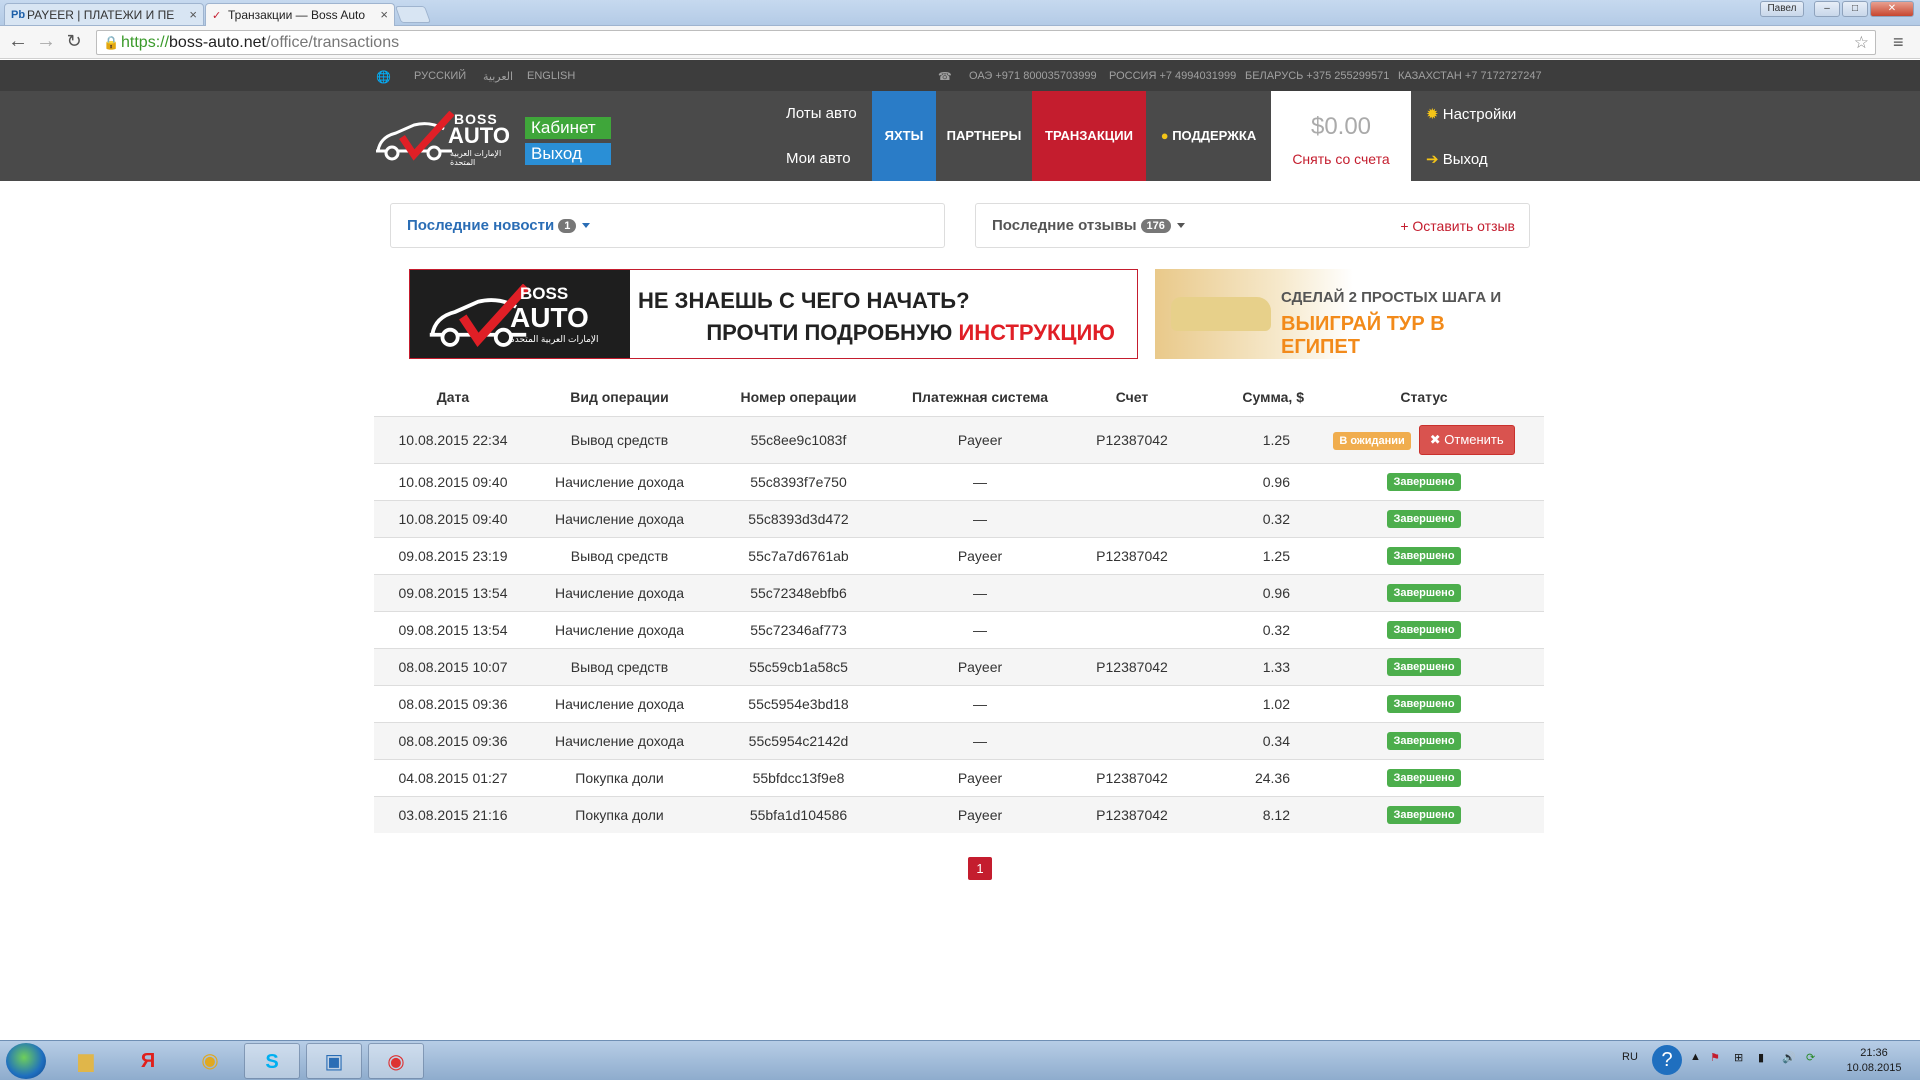  What do you see at coordinates (46, 42) in the screenshot?
I see `forward-icon: →` at bounding box center [46, 42].